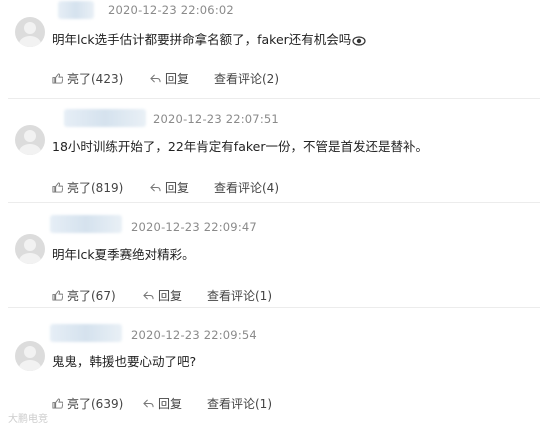 The image size is (540, 429). Describe the element at coordinates (95, 79) in the screenshot. I see `like-label: 亮了(423)` at that location.